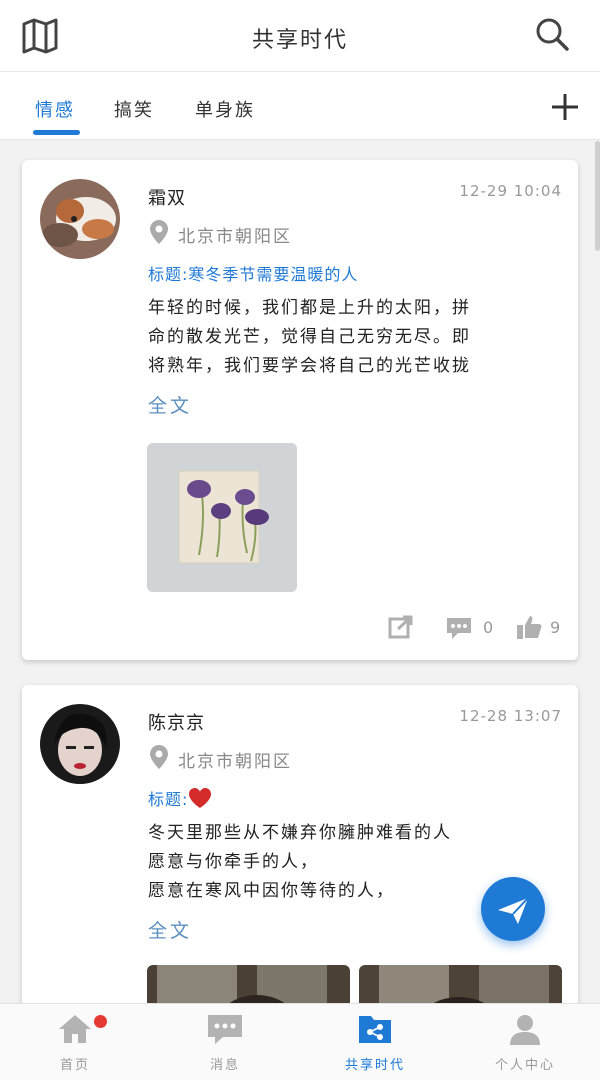 The width and height of the screenshot is (600, 1080). I want to click on category-tabs: 情感 搞笑 单身族, so click(300, 106).